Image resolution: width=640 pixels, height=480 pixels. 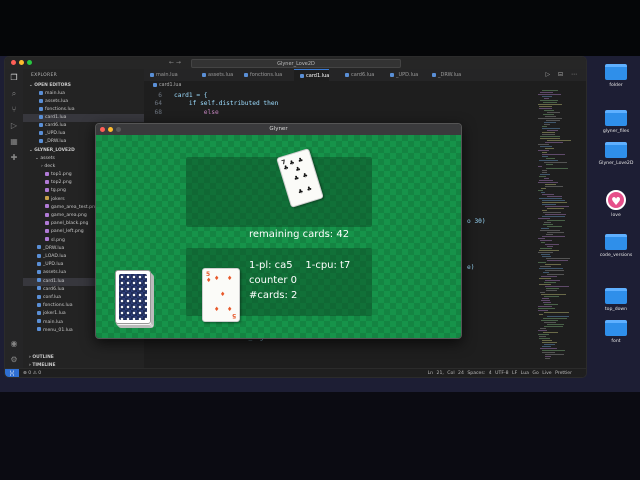 What do you see at coordinates (14, 360) in the screenshot?
I see `settings-gear-icon: ⚙` at bounding box center [14, 360].